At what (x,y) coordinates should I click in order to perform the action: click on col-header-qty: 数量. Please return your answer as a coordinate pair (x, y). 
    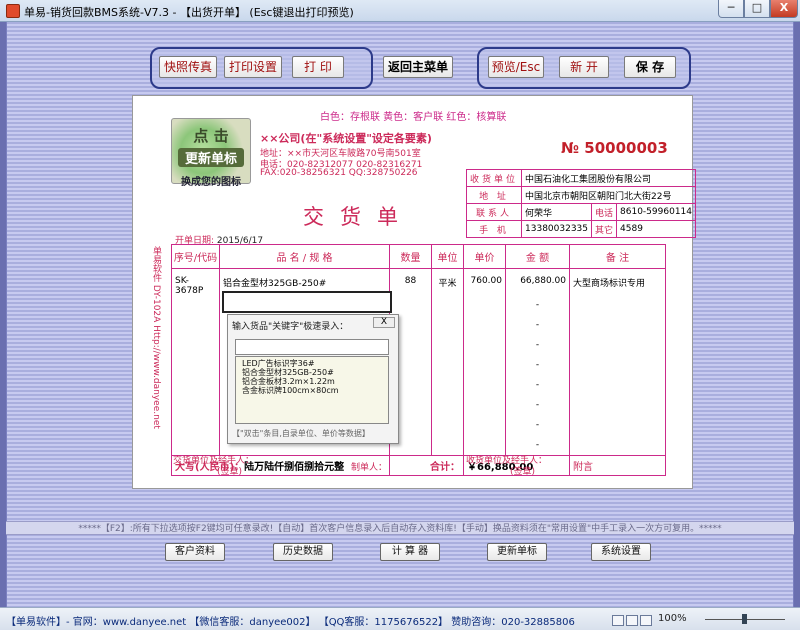
    Looking at the image, I should click on (410, 256).